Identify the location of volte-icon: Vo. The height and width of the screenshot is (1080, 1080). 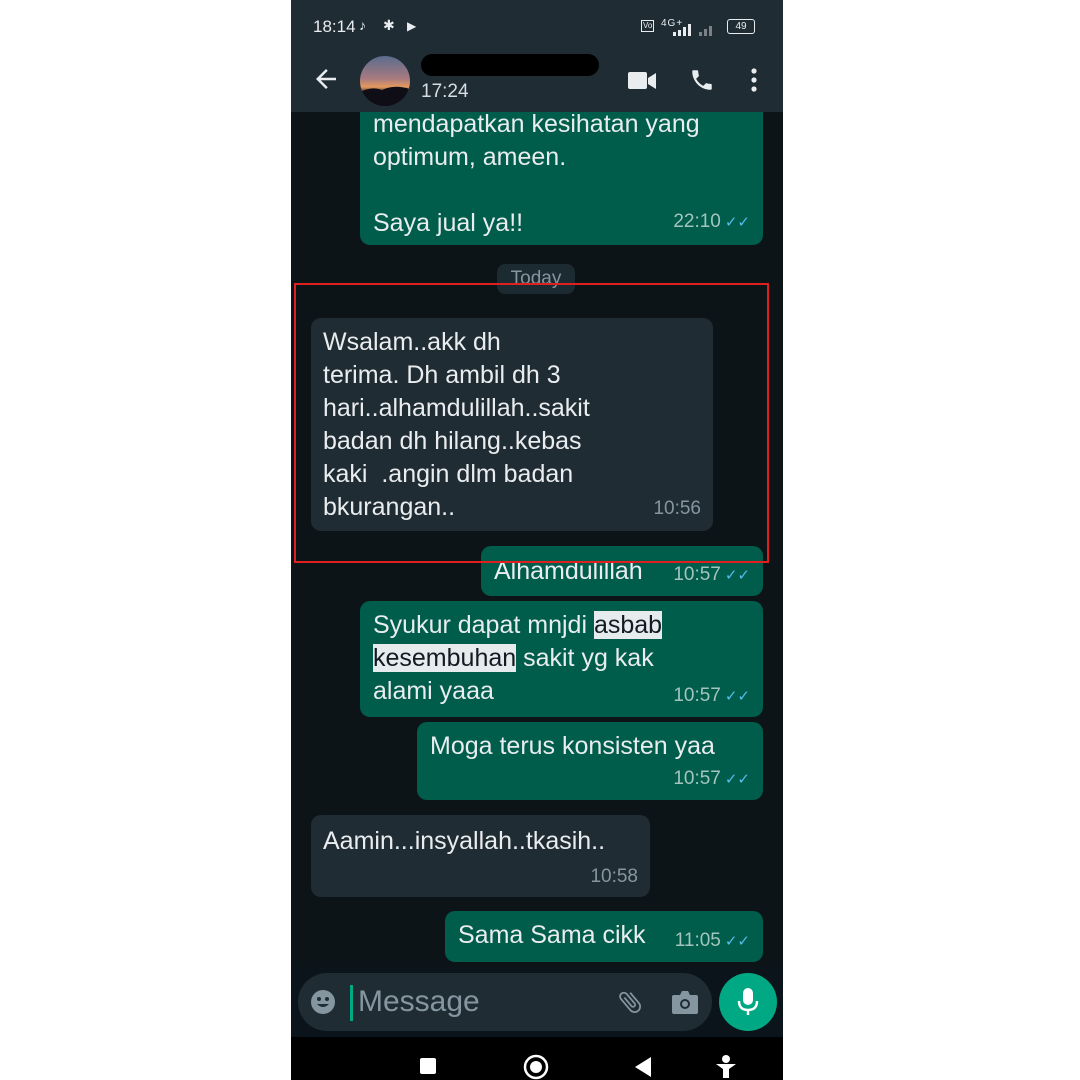
(648, 26).